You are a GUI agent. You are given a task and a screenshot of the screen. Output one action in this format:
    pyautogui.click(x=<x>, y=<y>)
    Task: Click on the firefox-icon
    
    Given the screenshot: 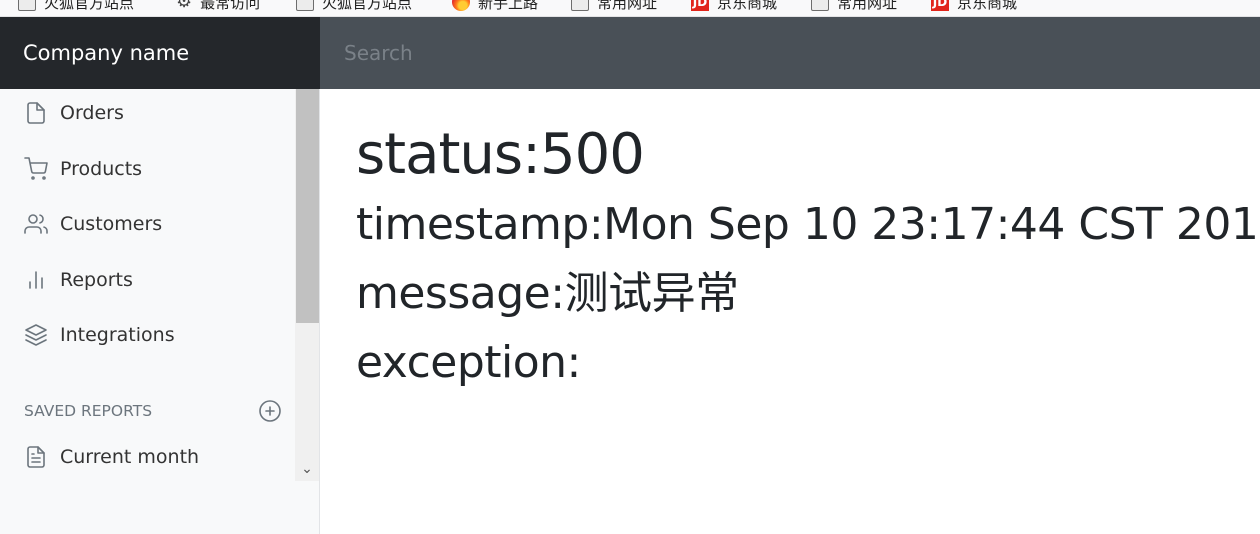 What is the action you would take?
    pyautogui.click(x=461, y=5)
    